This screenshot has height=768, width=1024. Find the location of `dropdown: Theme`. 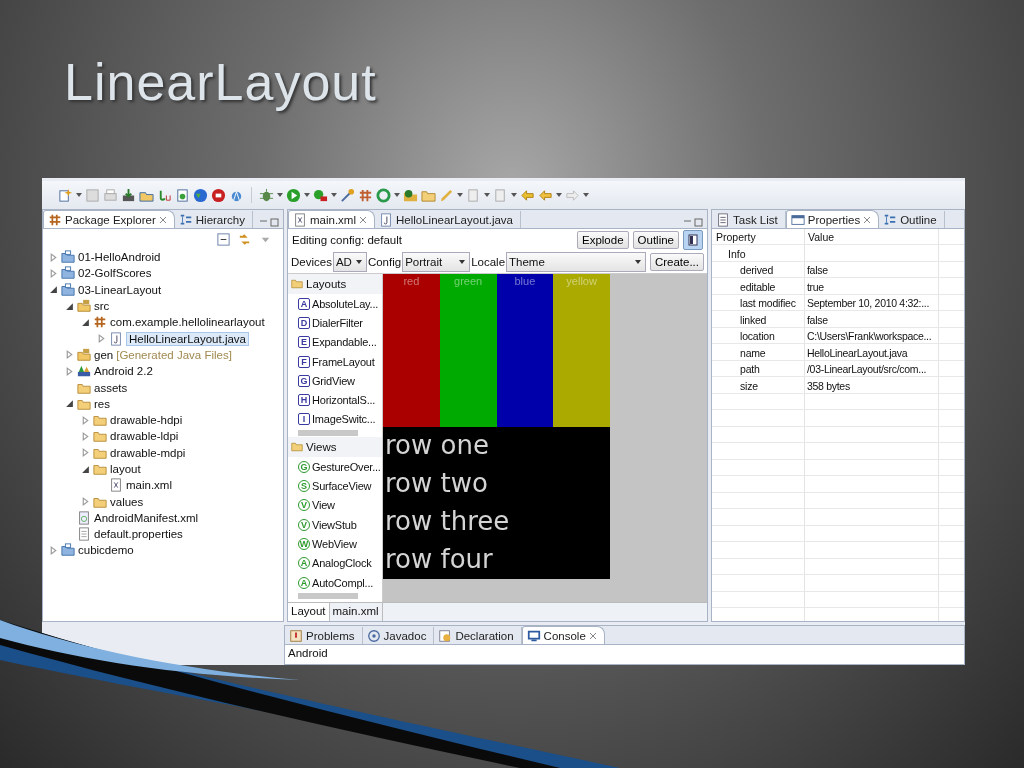

dropdown: Theme is located at coordinates (576, 262).